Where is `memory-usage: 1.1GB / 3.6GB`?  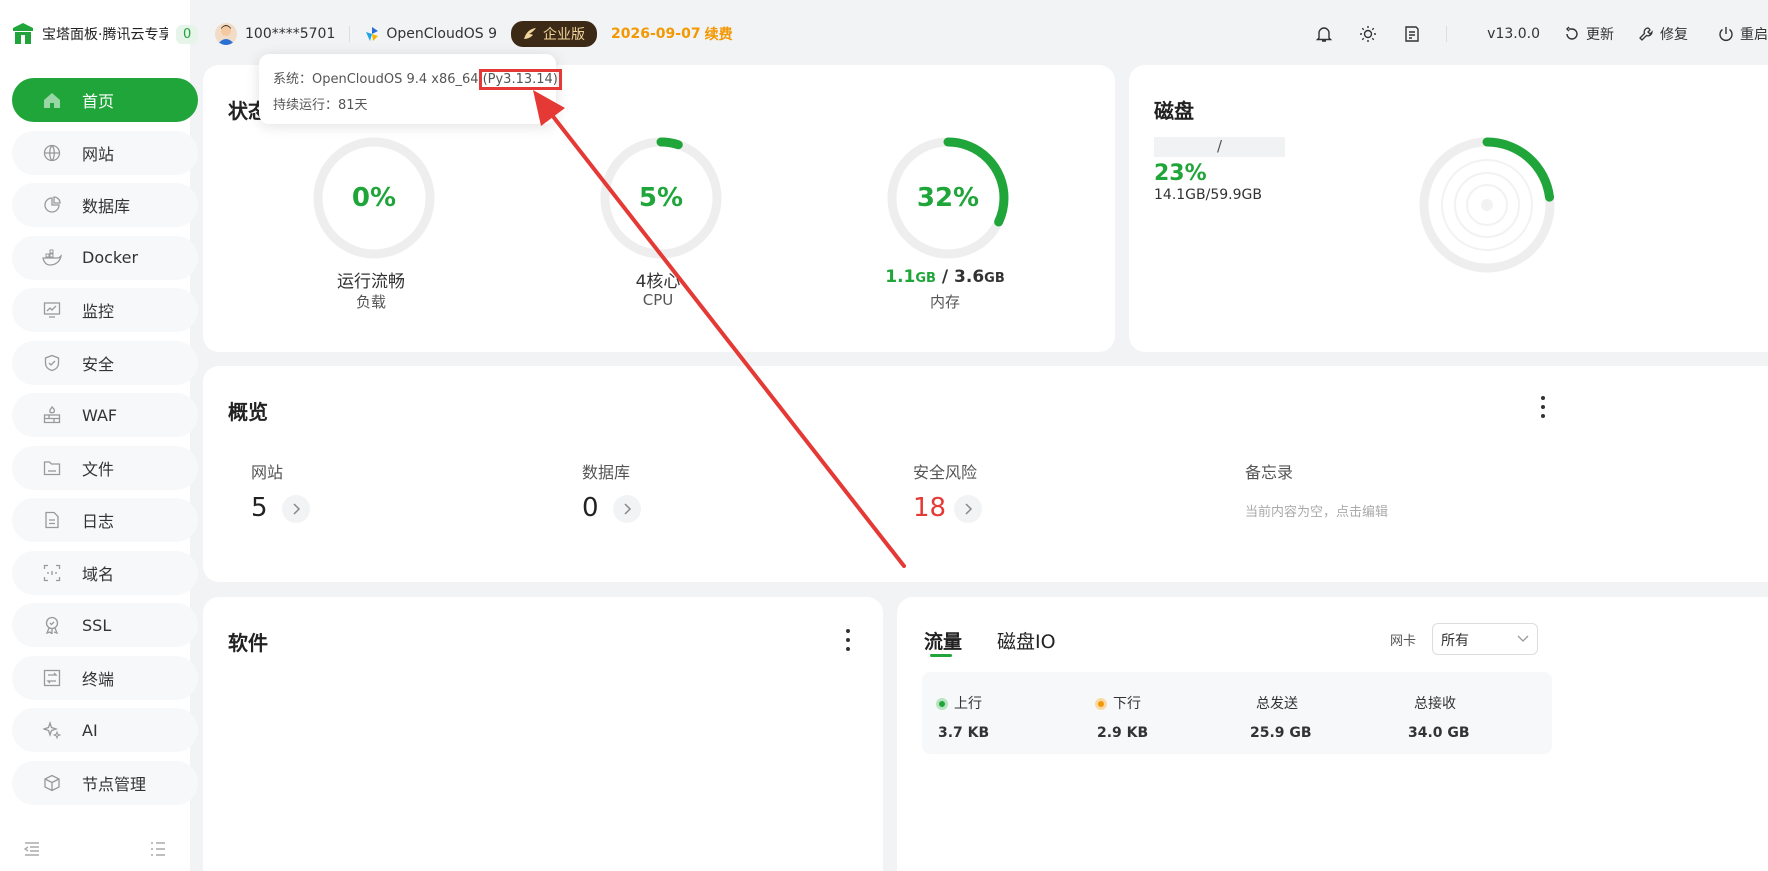
memory-usage: 1.1GB / 3.6GB is located at coordinates (945, 277).